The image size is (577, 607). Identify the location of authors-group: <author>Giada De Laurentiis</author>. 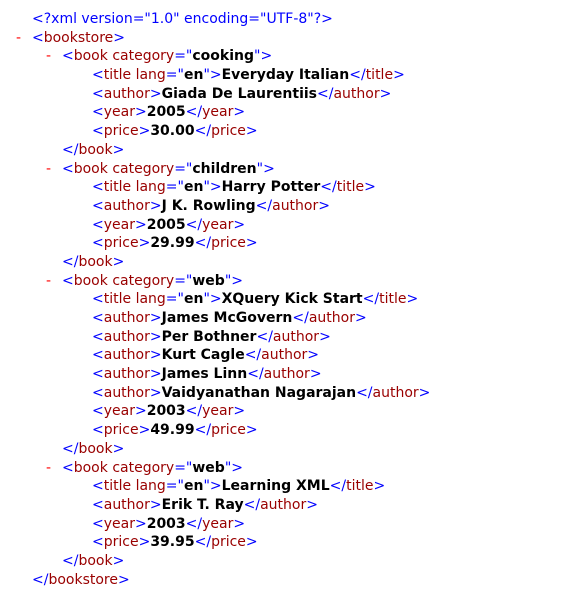
(296, 94).